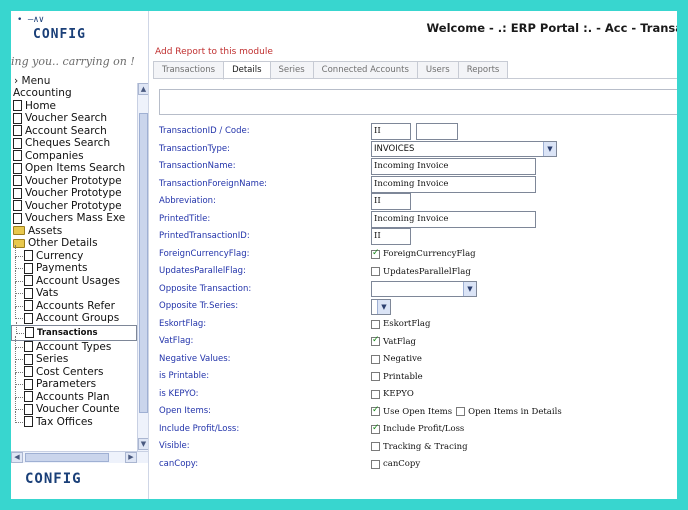 The height and width of the screenshot is (510, 688). I want to click on use-open-items-label: Use Open Items, so click(418, 411).